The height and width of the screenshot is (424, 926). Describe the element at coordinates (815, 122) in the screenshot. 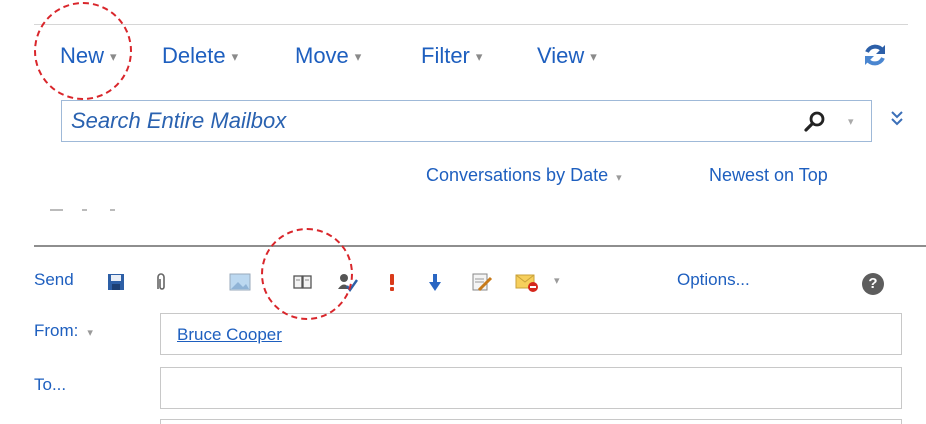

I see `search-icon` at that location.